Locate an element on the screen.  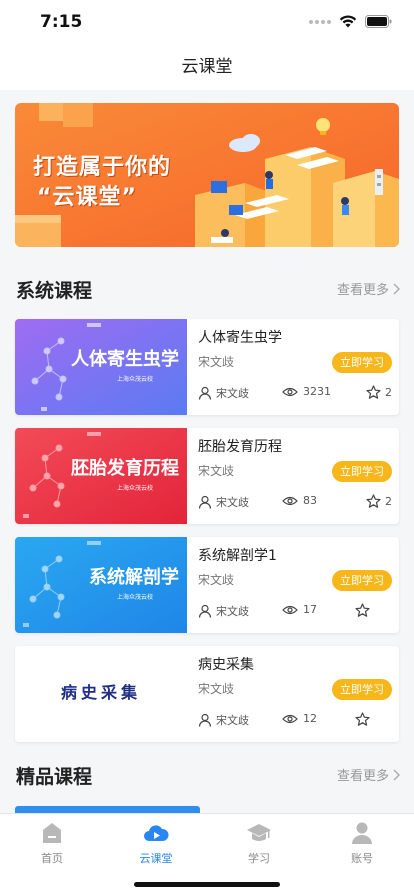
course-thumbnail: 系统解剖学 上海众茂云校 is located at coordinates (101, 585).